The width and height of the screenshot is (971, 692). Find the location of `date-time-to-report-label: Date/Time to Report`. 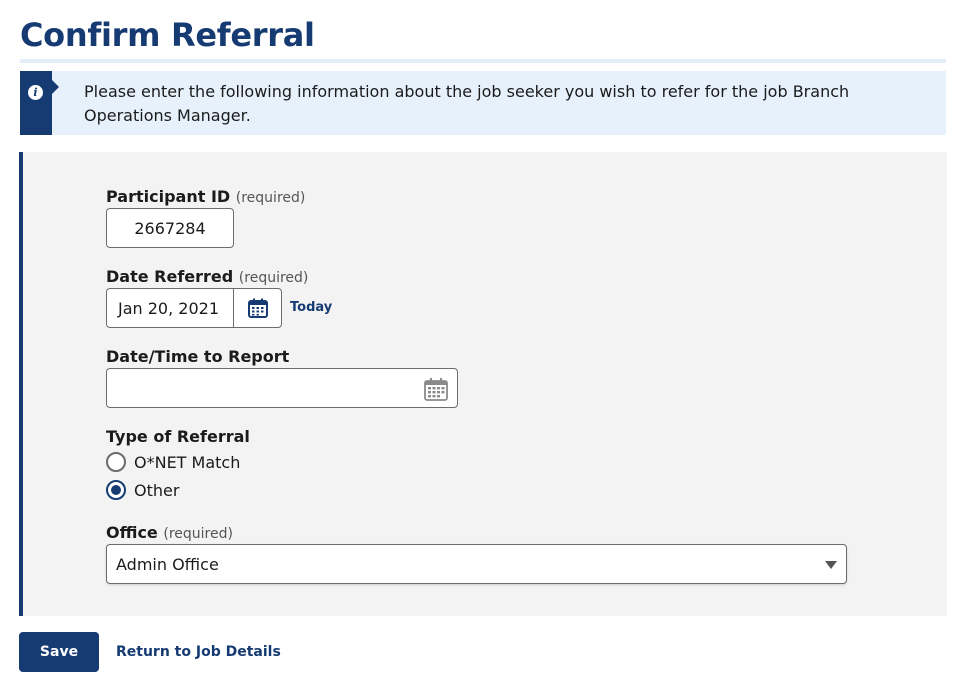

date-time-to-report-label: Date/Time to Report is located at coordinates (197, 356).